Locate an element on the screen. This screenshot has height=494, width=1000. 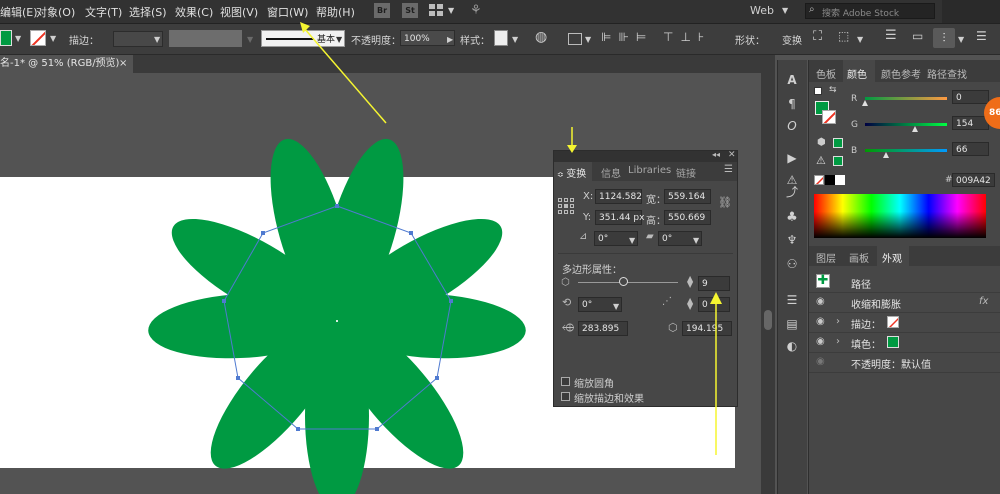
corner-radius-field: 0 is located at coordinates (714, 304).